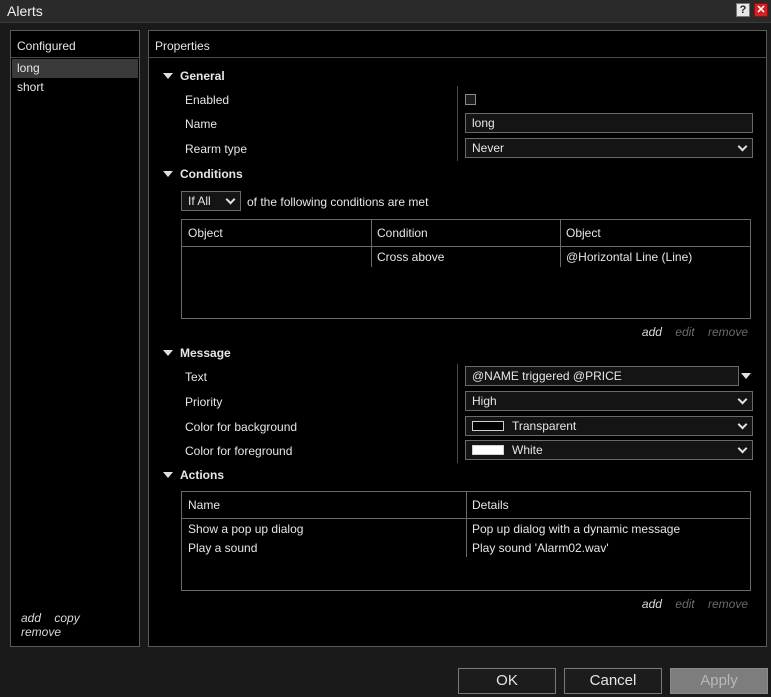 Image resolution: width=771 pixels, height=697 pixels. I want to click on table-row: Play a sound Play sound 'Alarm02.wav', so click(466, 548).